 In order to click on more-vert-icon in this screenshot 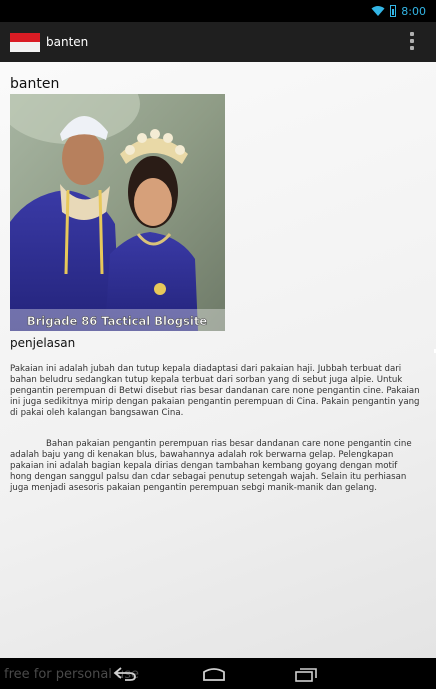, I will do `click(412, 41)`.